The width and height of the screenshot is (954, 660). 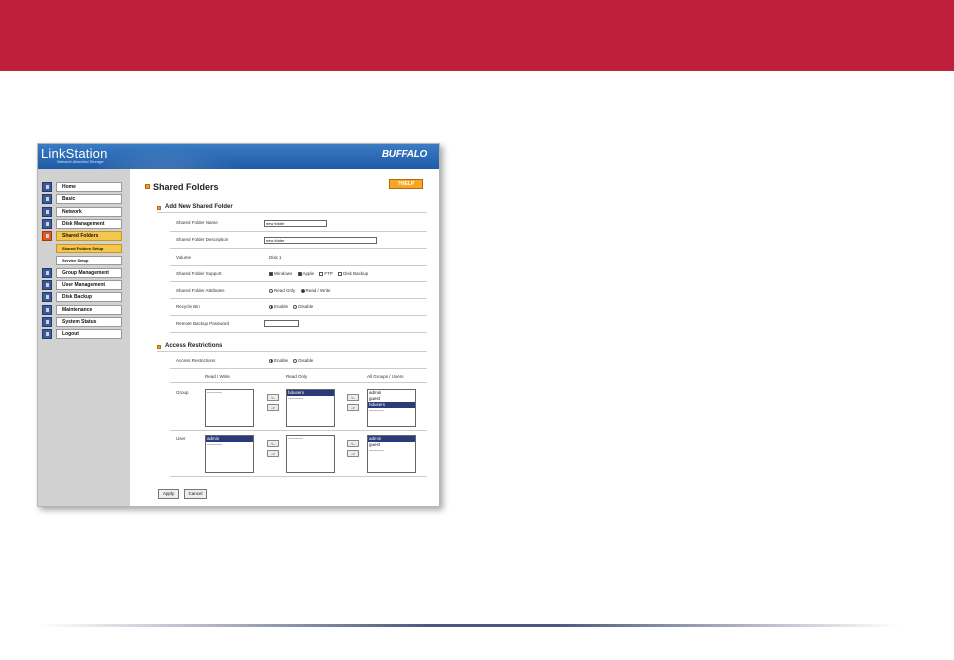 I want to click on recycle-bin-label: Recycle Bin, so click(x=188, y=306).